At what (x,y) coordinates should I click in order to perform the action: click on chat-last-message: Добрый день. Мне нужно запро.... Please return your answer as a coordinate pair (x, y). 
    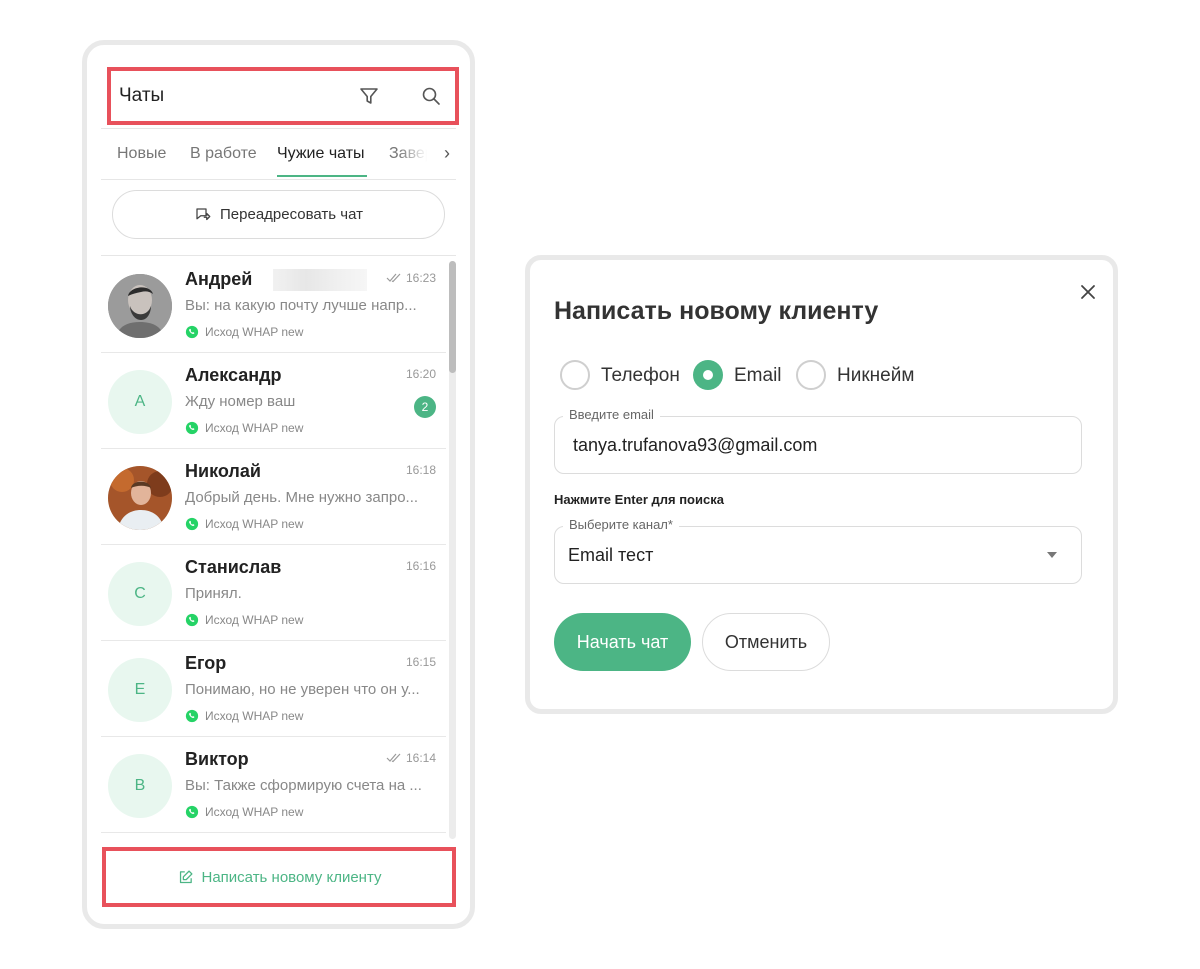
    Looking at the image, I should click on (302, 497).